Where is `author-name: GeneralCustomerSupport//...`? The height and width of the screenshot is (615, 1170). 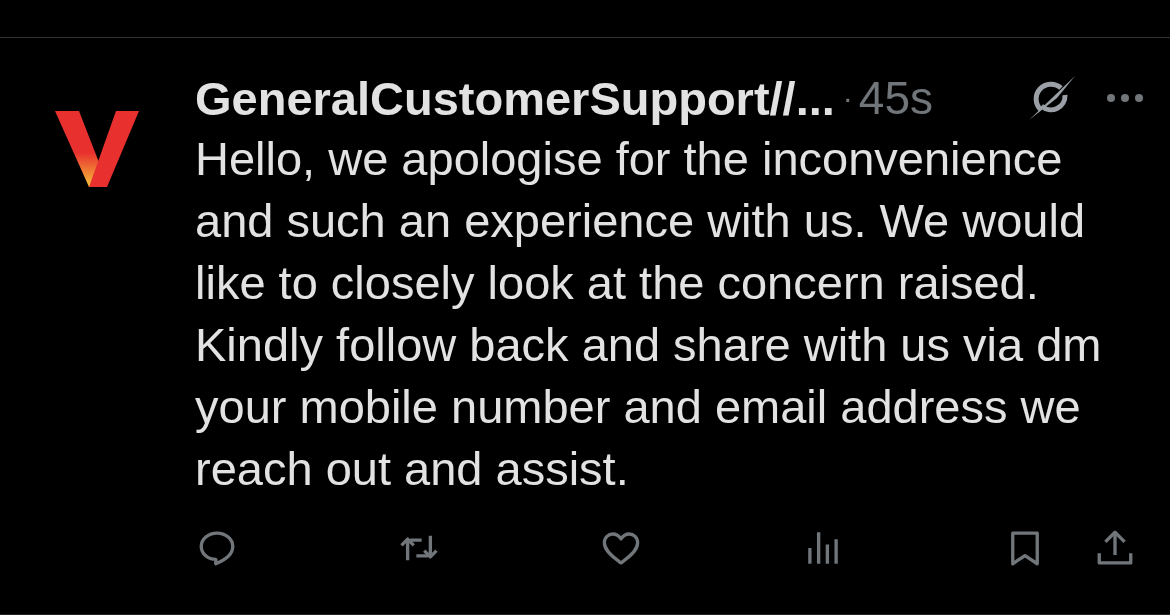 author-name: GeneralCustomerSupport//... is located at coordinates (515, 98).